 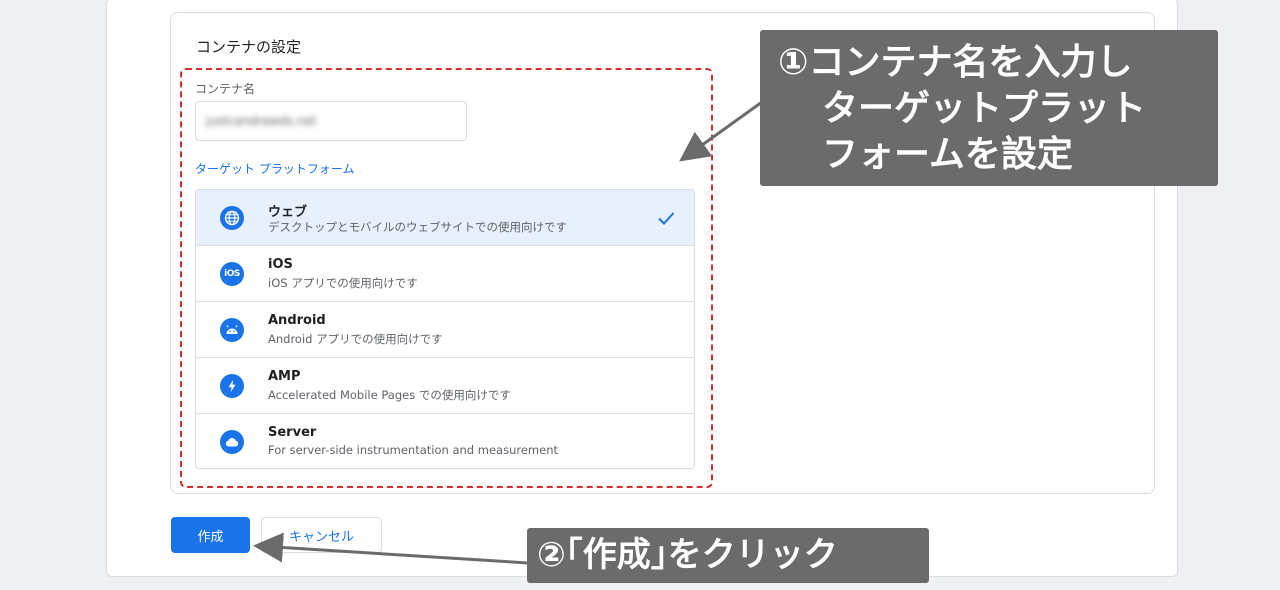 What do you see at coordinates (280, 264) in the screenshot?
I see `platform-title: iOS` at bounding box center [280, 264].